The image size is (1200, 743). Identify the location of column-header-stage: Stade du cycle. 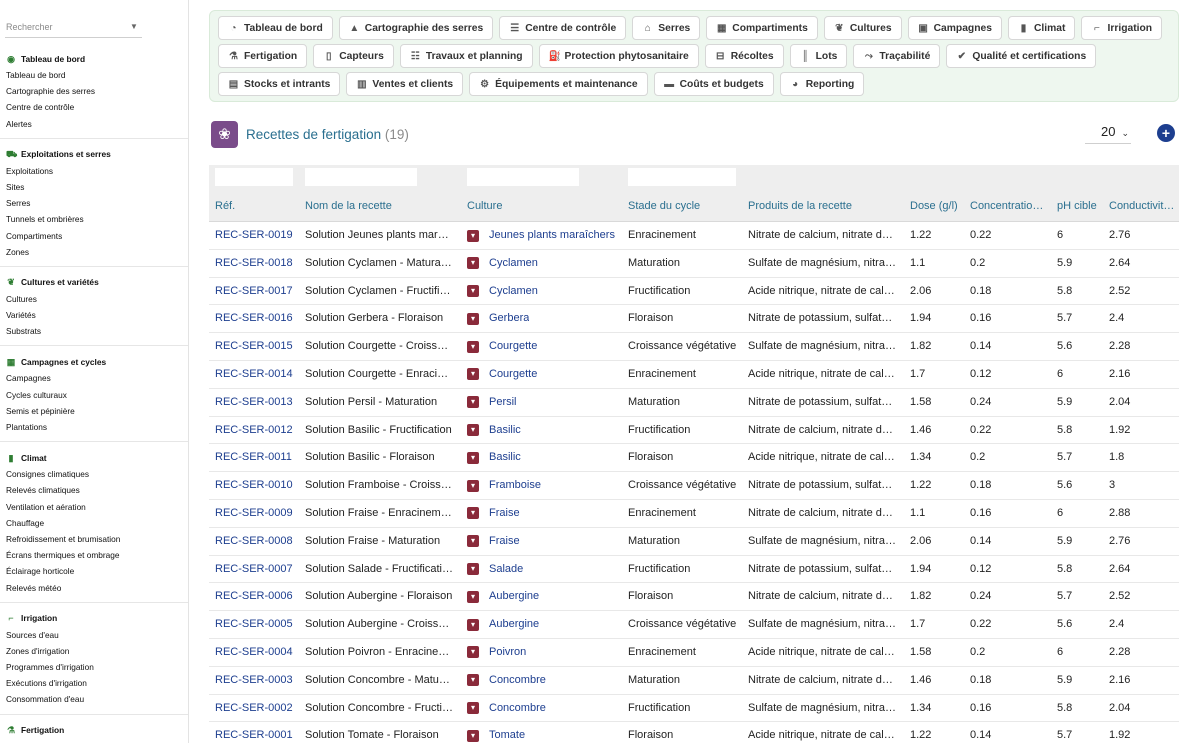
(686, 207).